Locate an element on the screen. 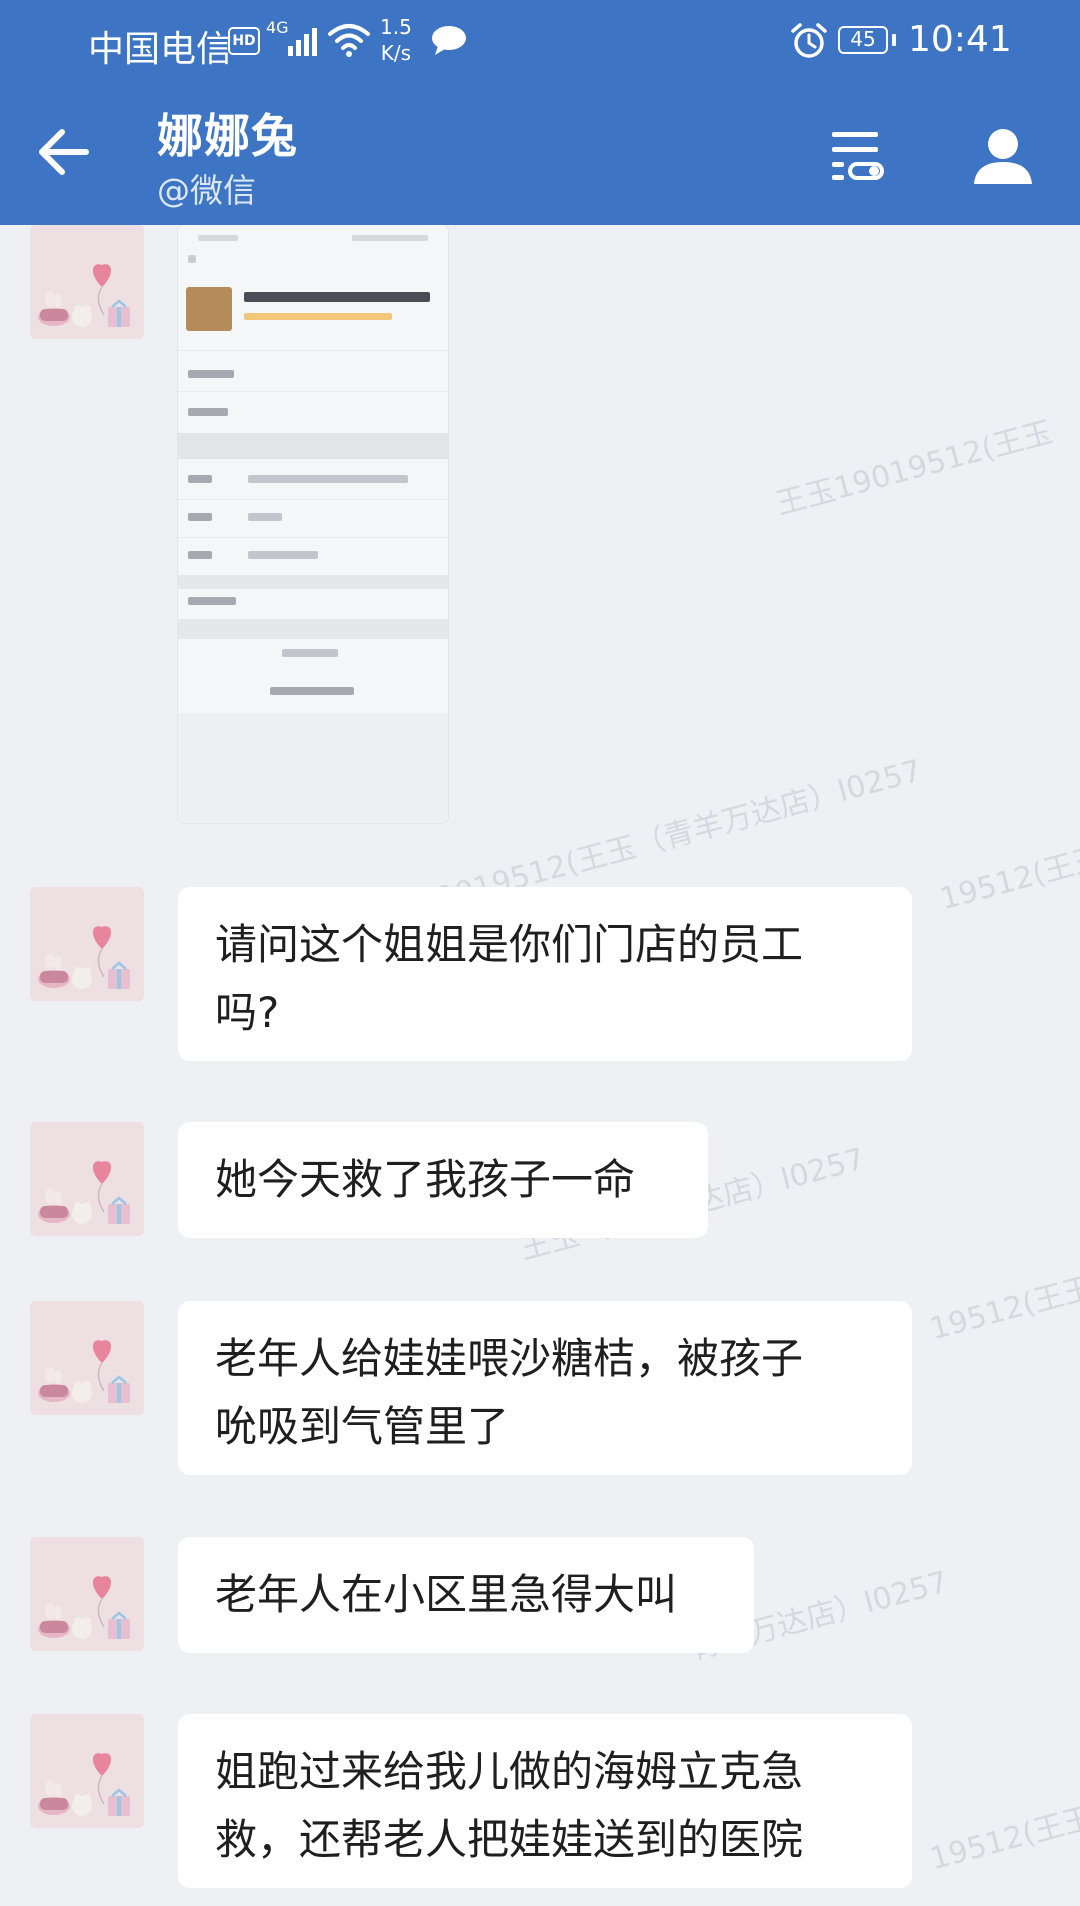 The image size is (1080, 1906). message-bubble: 老年人在小区里急得大叫 is located at coordinates (466, 1595).